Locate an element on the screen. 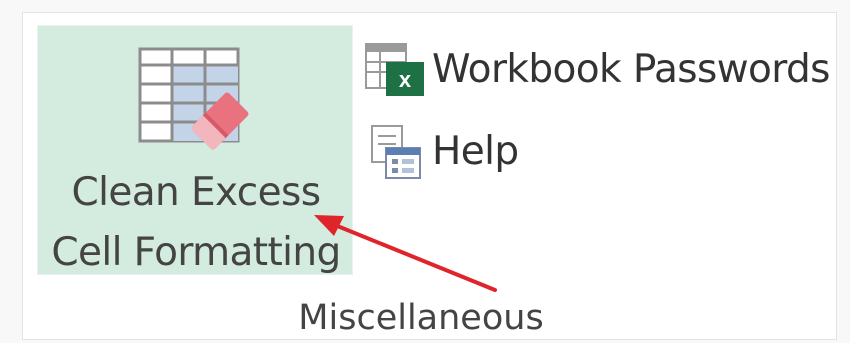  workbook-passwords-button: x Workbook Passwords is located at coordinates (598, 70).